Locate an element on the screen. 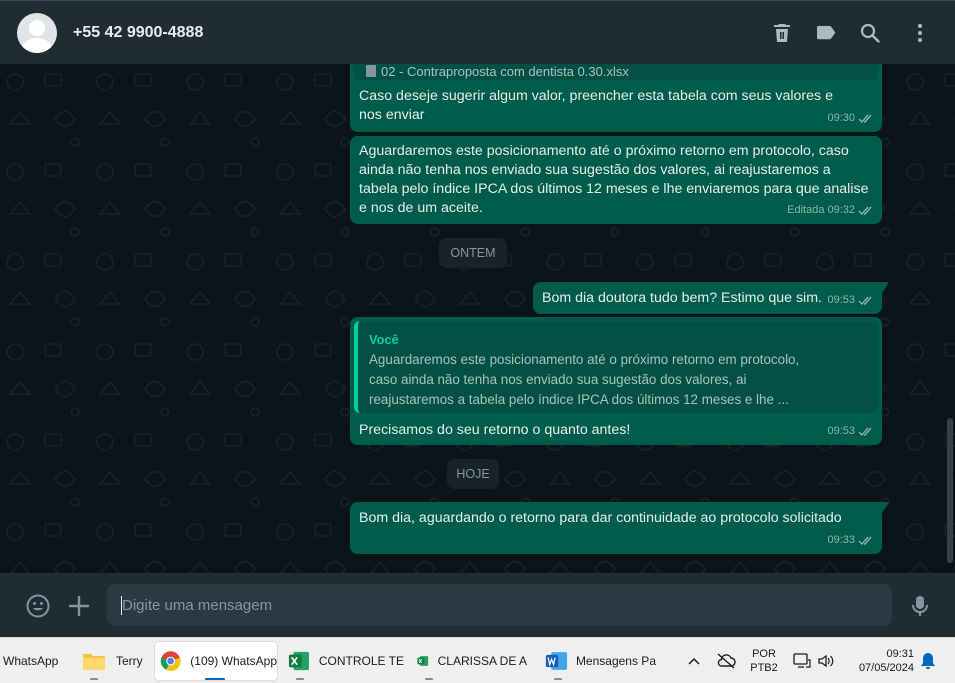 The image size is (955, 683). contact-name: +55 42 9900-4888 is located at coordinates (138, 33).